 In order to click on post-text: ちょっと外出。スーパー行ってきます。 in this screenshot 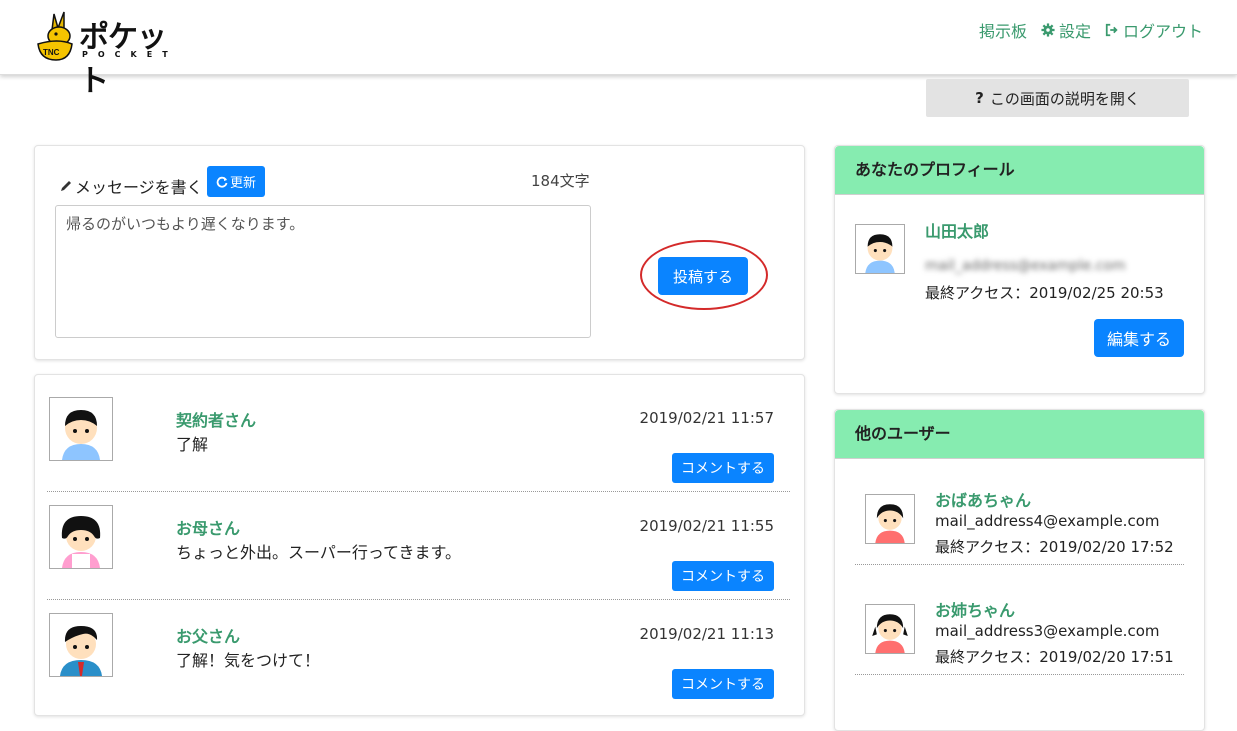, I will do `click(318, 552)`.